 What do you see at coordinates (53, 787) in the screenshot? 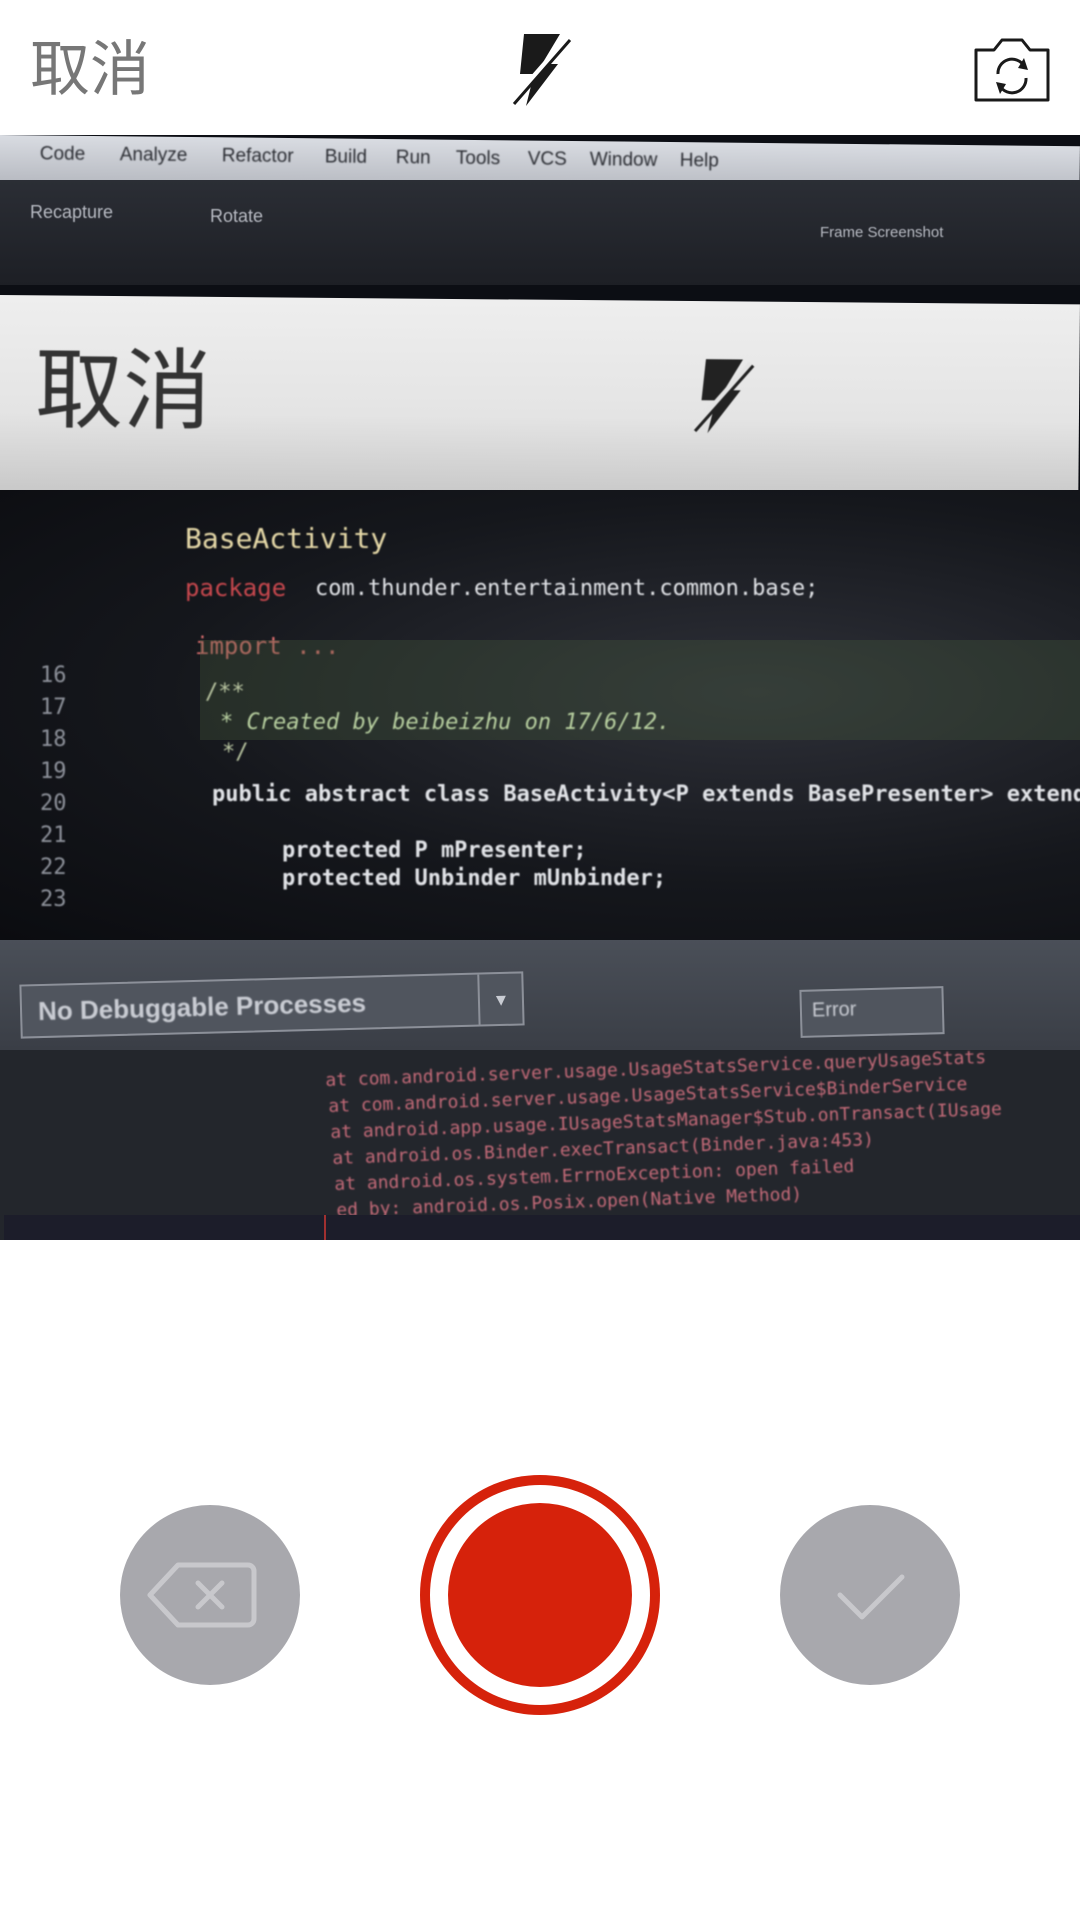
I see `preview-line-numbers: 16 17 18 19 20 21 22 23` at bounding box center [53, 787].